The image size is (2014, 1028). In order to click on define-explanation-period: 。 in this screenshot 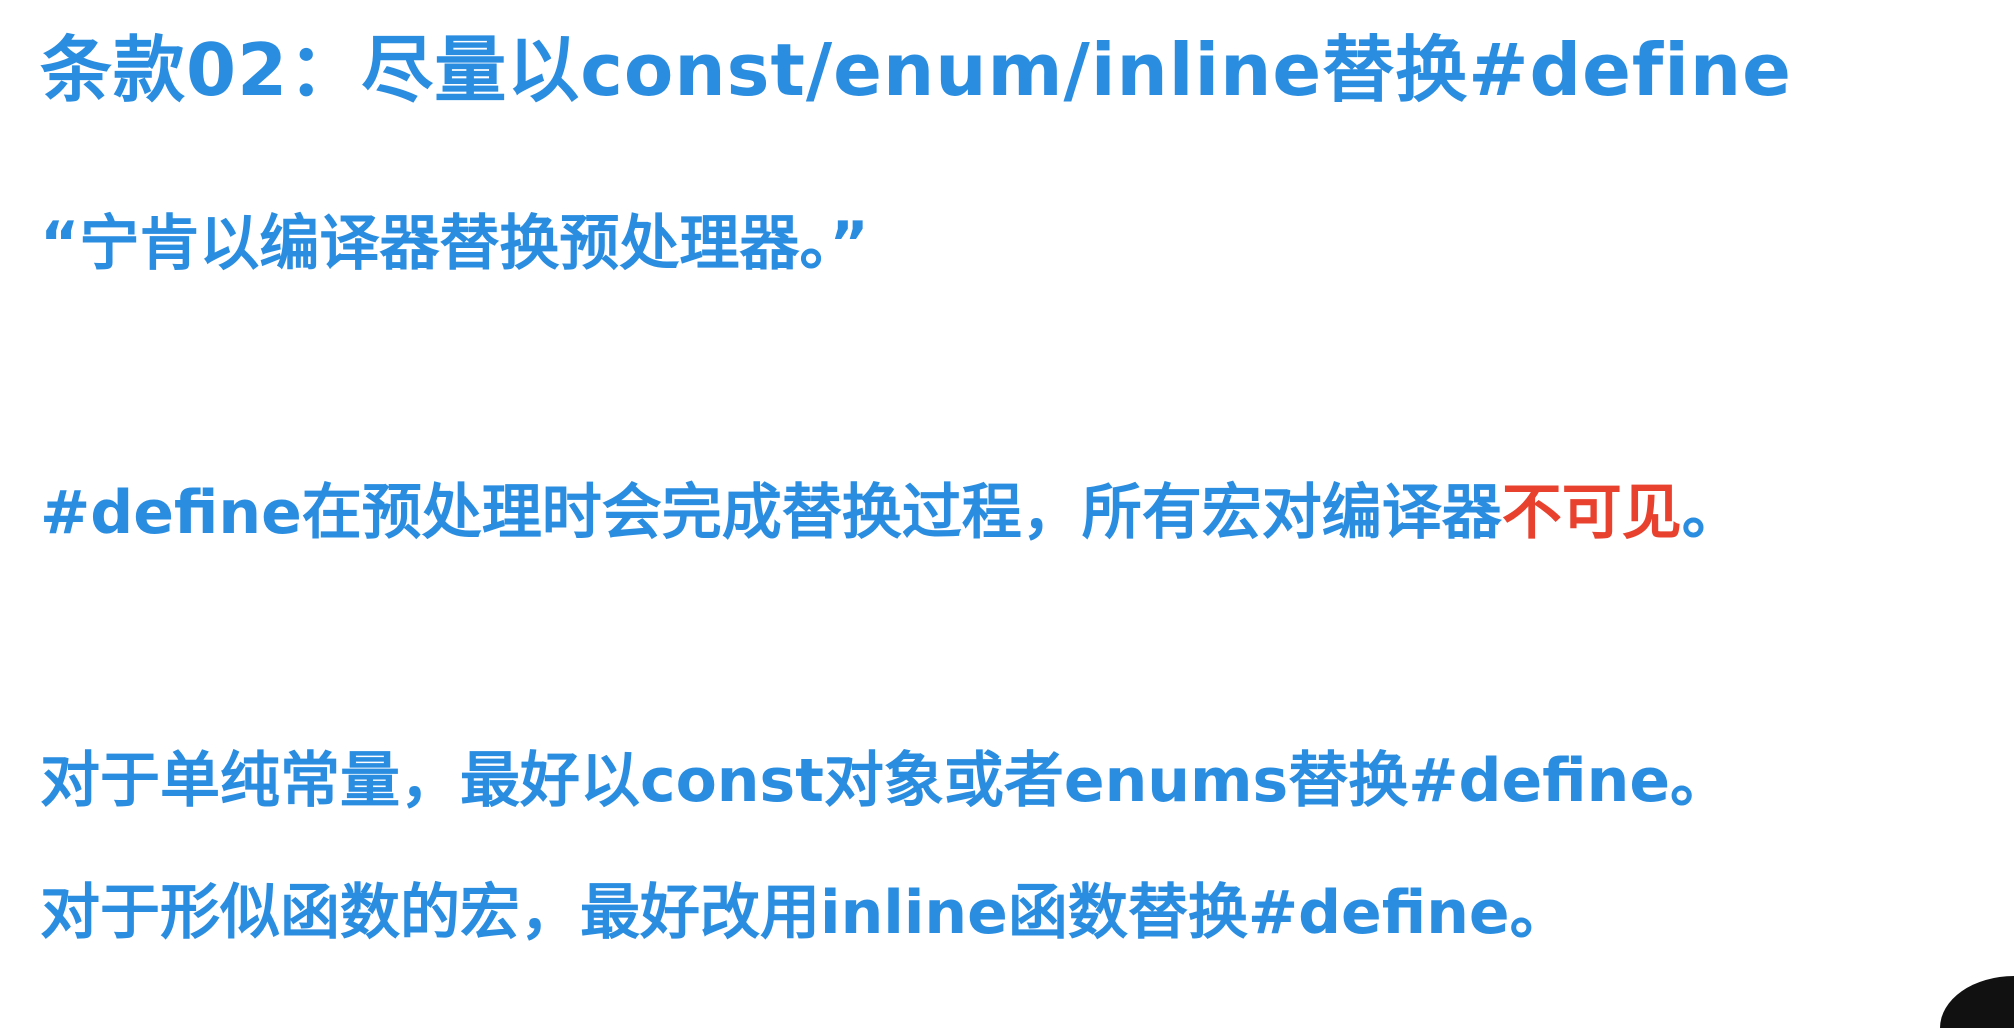, I will do `click(1711, 513)`.